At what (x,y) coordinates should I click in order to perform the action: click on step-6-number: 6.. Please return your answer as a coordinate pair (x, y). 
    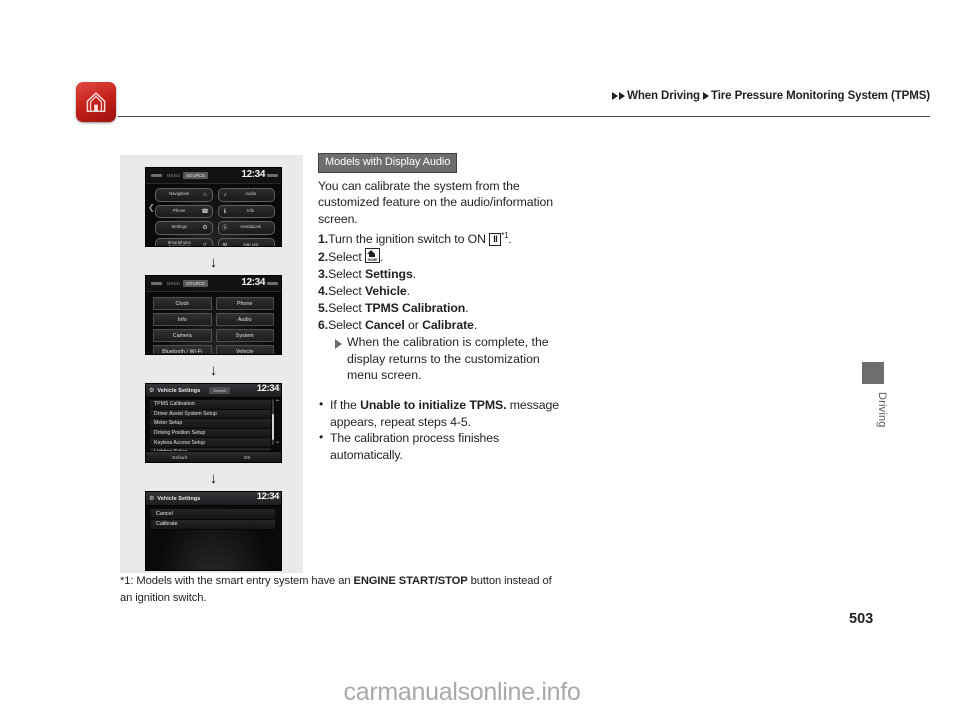
    Looking at the image, I should click on (323, 325).